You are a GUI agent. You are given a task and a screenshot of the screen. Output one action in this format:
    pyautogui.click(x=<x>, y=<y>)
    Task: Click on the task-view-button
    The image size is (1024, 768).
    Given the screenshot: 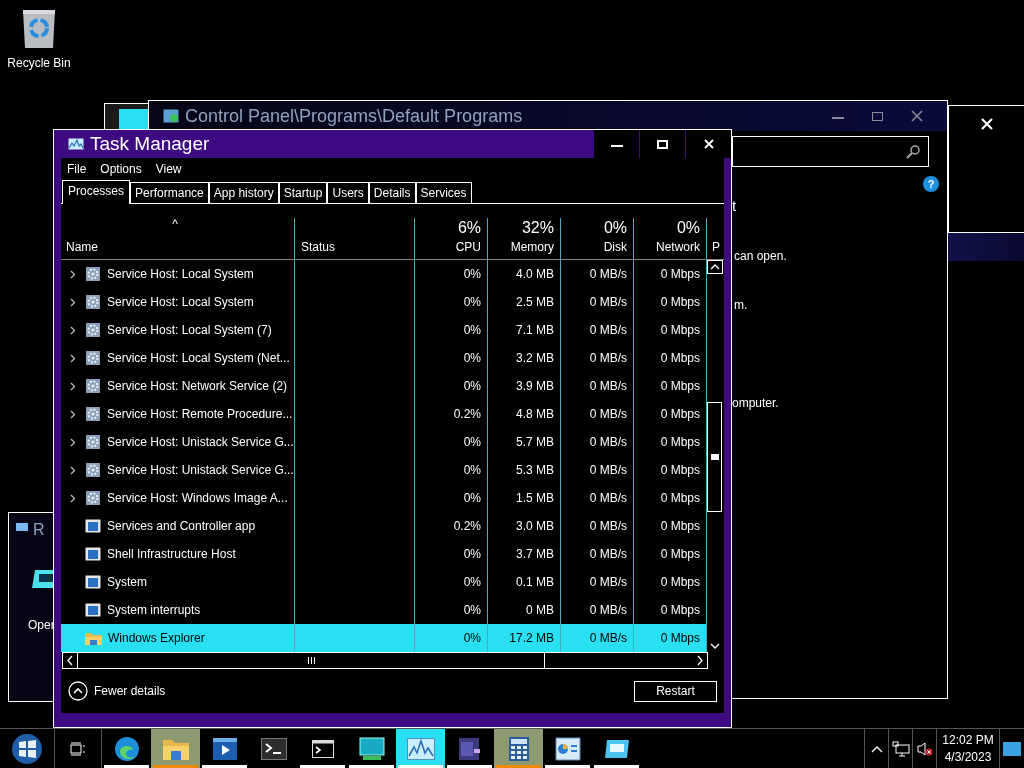 What is the action you would take?
    pyautogui.click(x=78, y=748)
    